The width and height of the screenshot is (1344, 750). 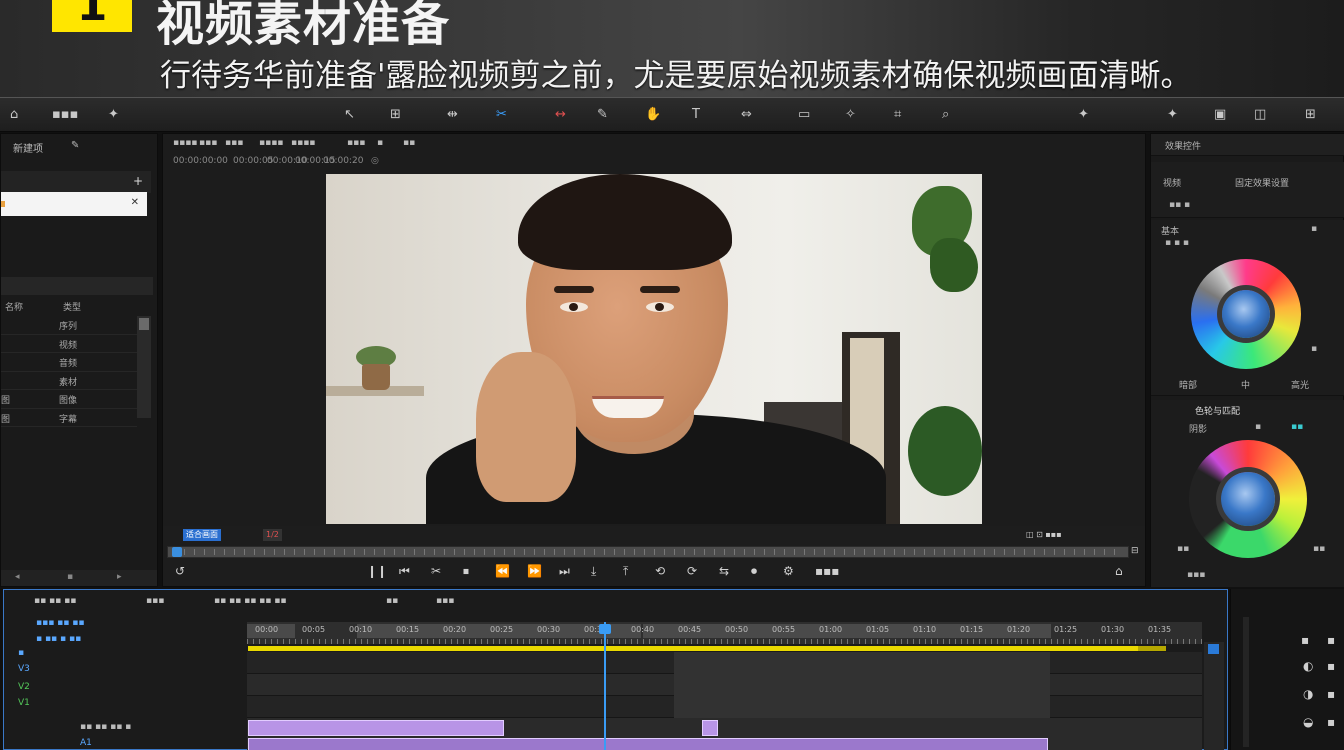 What do you see at coordinates (754, 571) in the screenshot?
I see `record-icon: ⏺` at bounding box center [754, 571].